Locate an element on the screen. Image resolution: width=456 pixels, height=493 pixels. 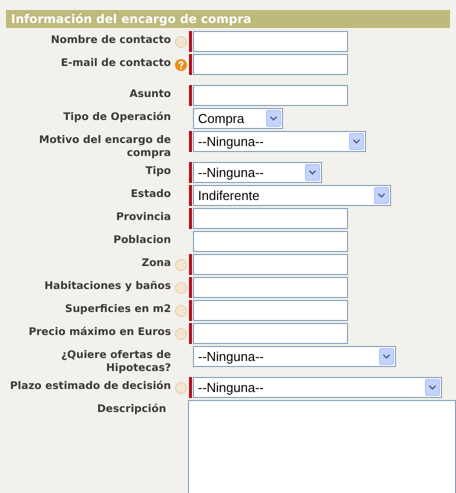
field-label: Motivo del encargo de compra is located at coordinates (104, 147).